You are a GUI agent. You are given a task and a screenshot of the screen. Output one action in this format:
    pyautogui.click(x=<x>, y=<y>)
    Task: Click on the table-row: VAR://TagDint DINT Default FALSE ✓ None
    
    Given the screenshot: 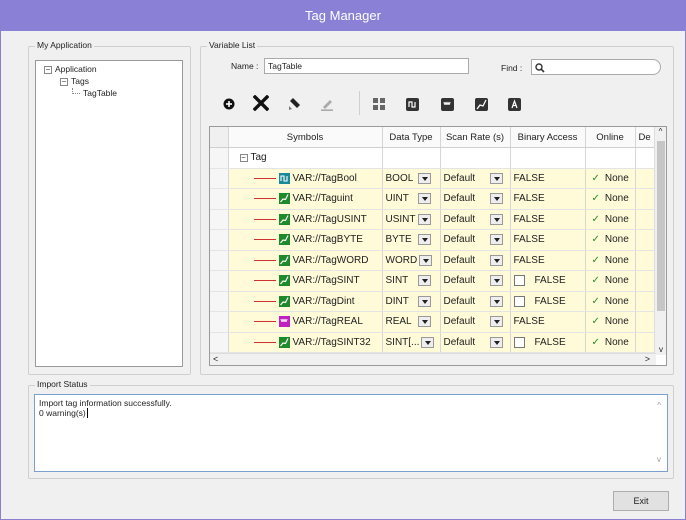 What is the action you would take?
    pyautogui.click(x=438, y=301)
    